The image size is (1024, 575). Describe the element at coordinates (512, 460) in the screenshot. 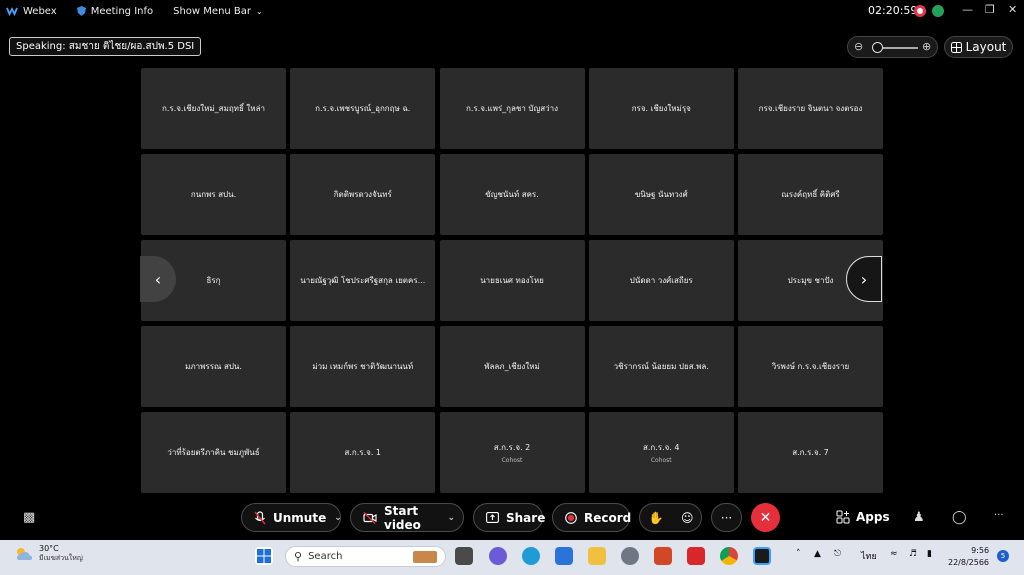

I see `participant-role: Cohost` at that location.